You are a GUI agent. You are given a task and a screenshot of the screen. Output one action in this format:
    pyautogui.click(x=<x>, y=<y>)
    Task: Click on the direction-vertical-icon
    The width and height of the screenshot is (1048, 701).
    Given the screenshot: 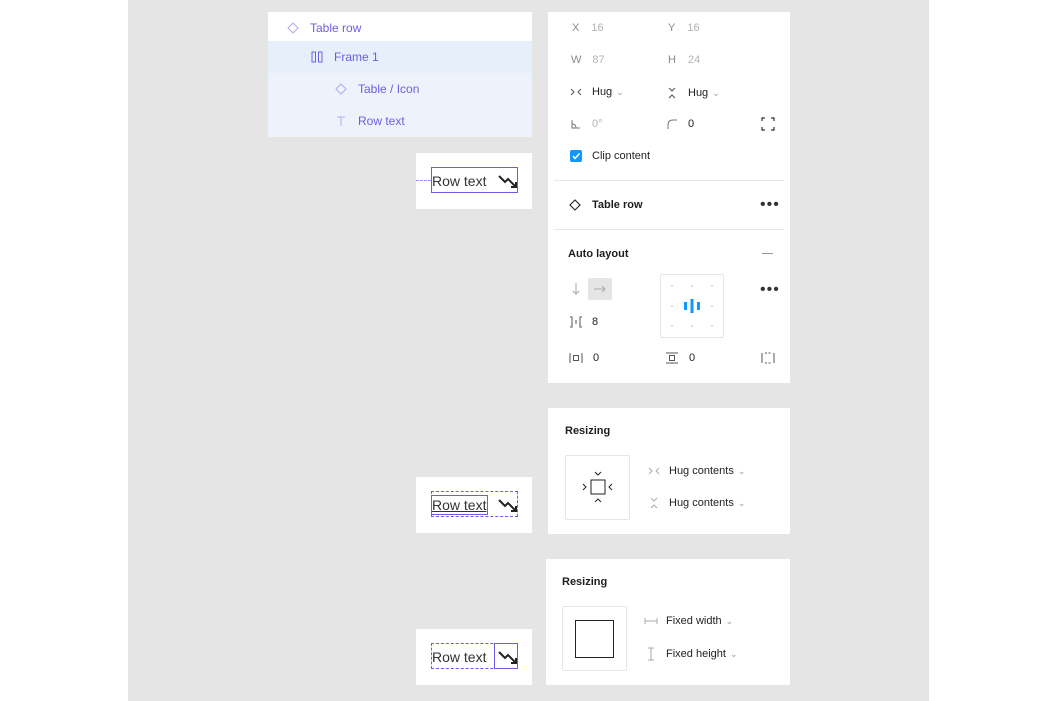 What is the action you would take?
    pyautogui.click(x=576, y=289)
    